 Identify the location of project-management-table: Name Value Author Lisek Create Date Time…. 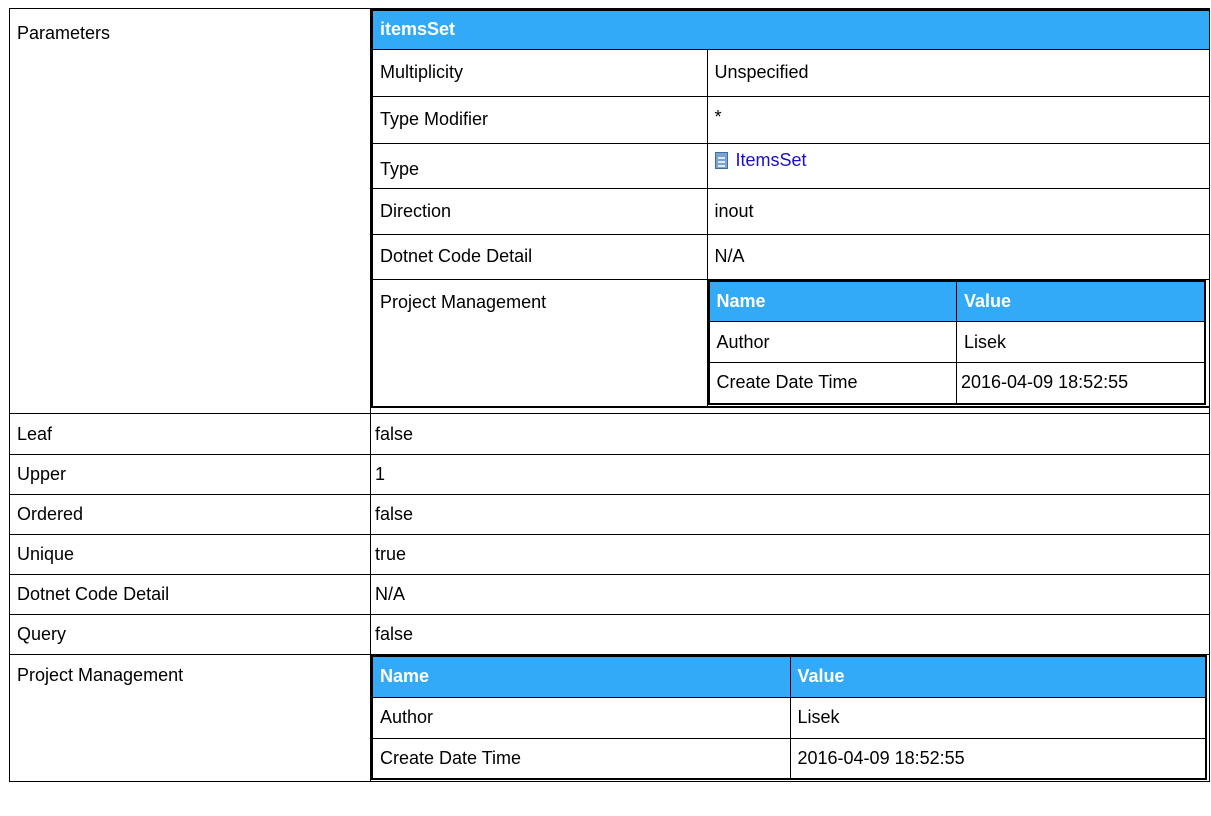
(789, 717).